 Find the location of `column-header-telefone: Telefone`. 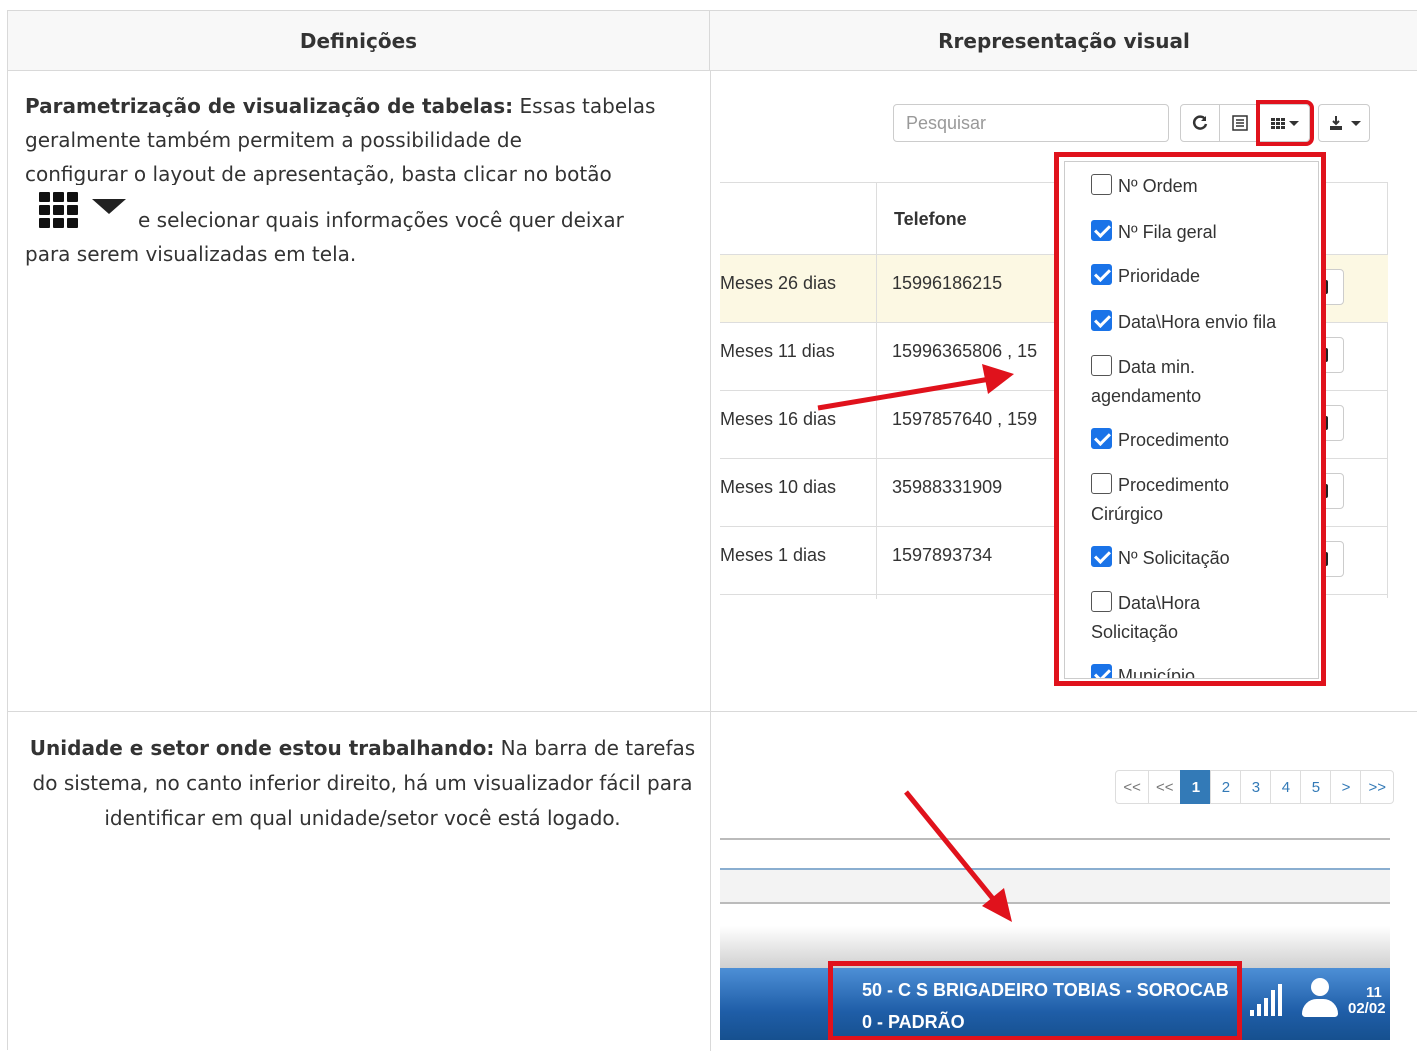

column-header-telefone: Telefone is located at coordinates (930, 219).